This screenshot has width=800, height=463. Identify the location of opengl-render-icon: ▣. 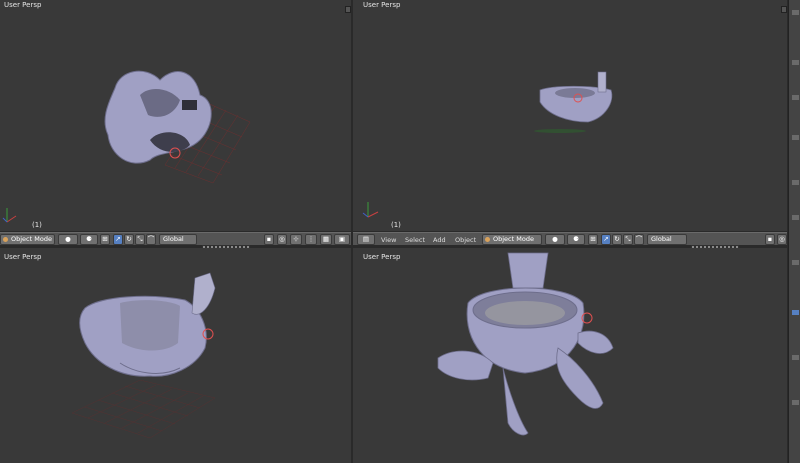
(342, 239).